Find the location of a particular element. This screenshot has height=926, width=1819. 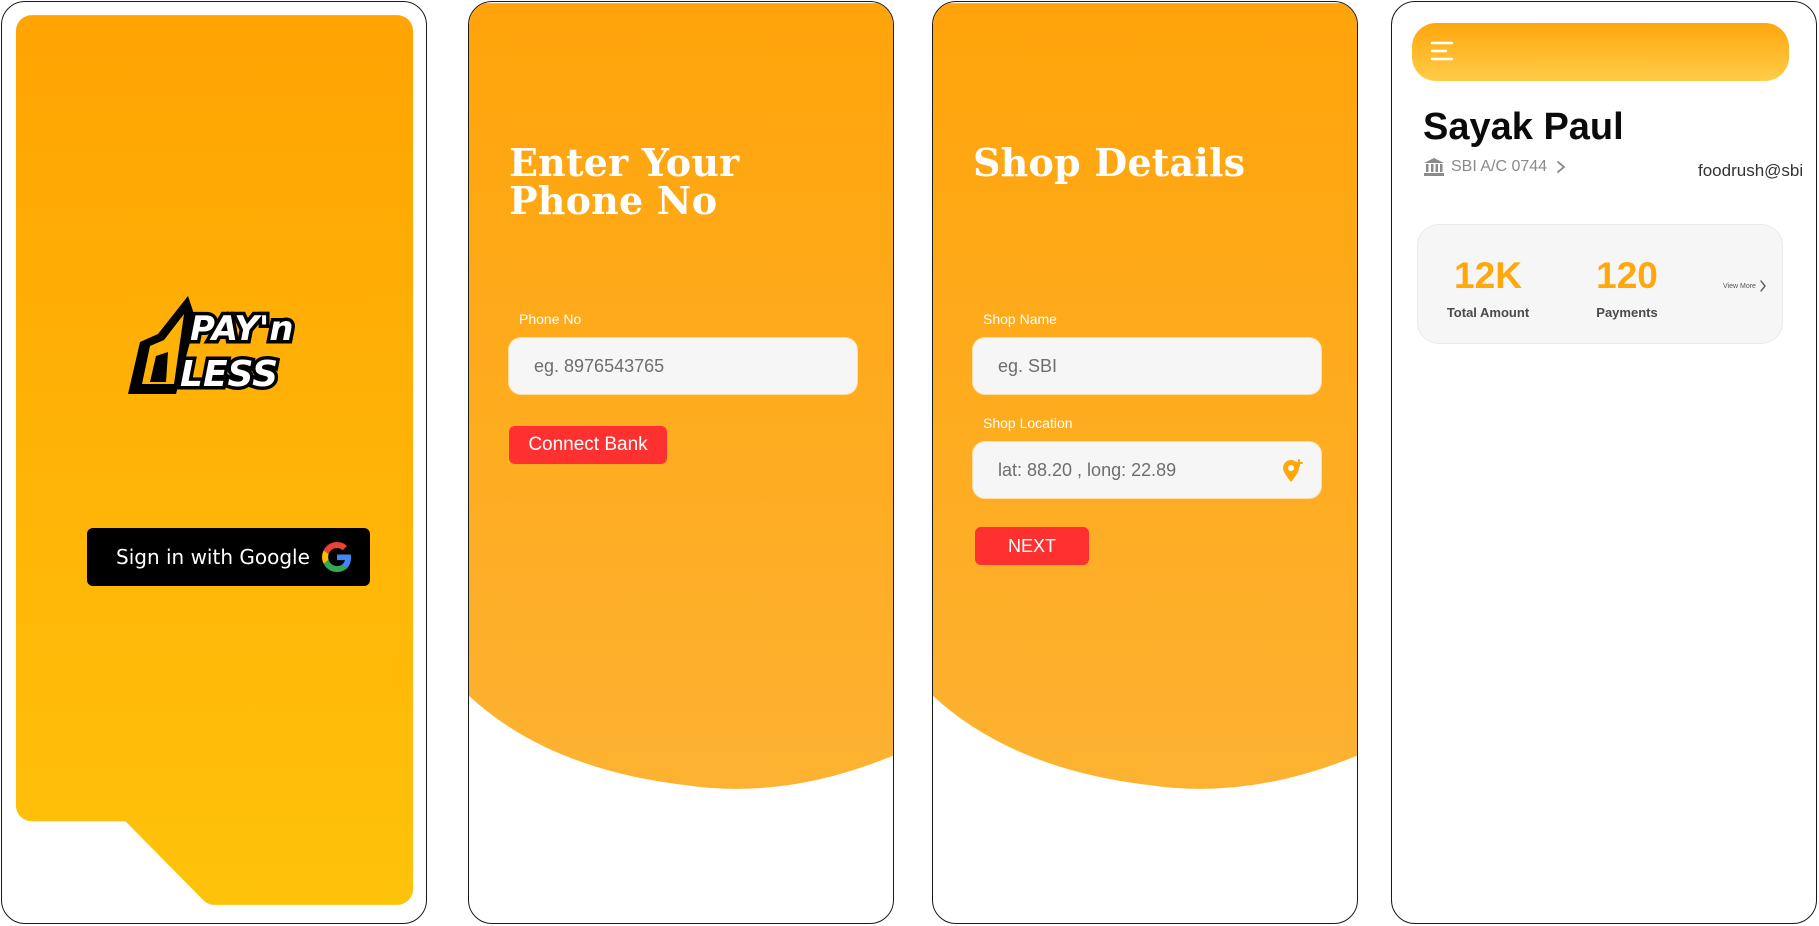

shop-name-label: Shop Name is located at coordinates (1020, 319).